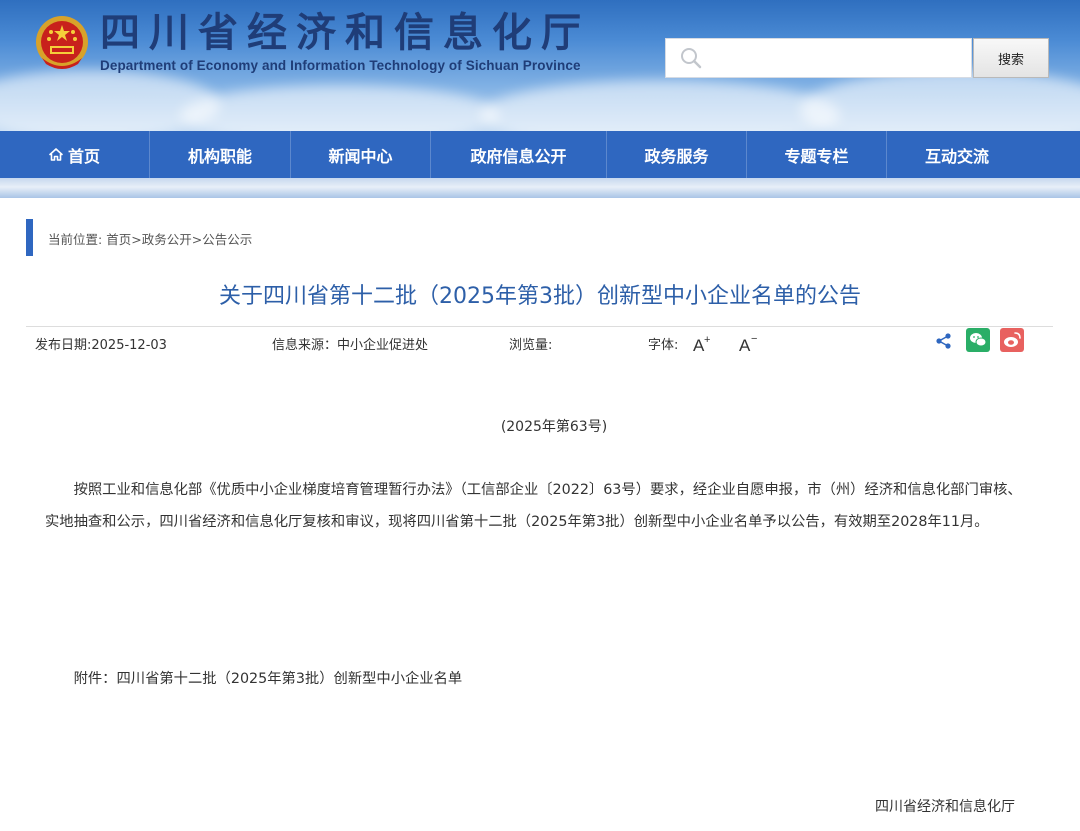 The height and width of the screenshot is (831, 1080). What do you see at coordinates (305, 345) in the screenshot?
I see `source-label: 信息来源：` at bounding box center [305, 345].